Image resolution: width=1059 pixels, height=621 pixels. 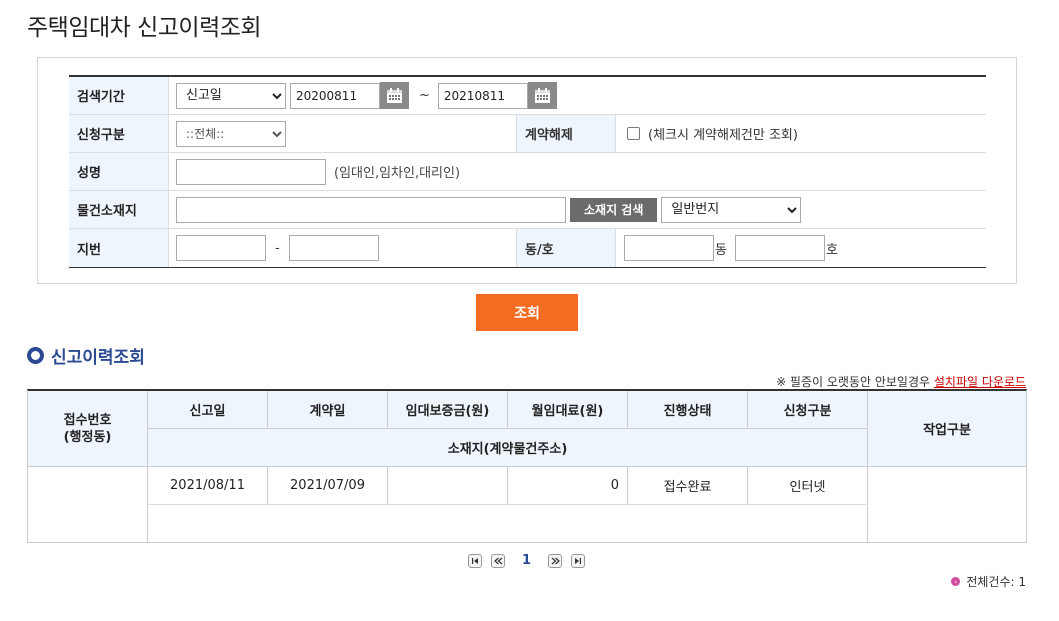 What do you see at coordinates (231, 95) in the screenshot?
I see `date-type-select: 신고일` at bounding box center [231, 95].